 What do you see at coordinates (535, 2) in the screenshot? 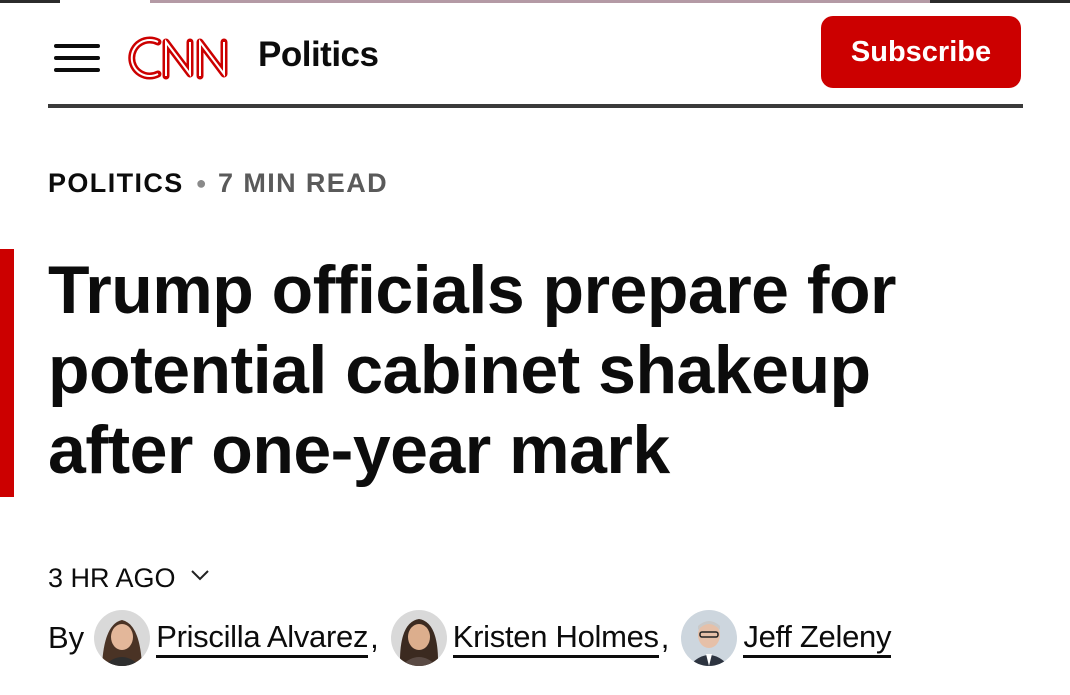
I see `top-strip` at bounding box center [535, 2].